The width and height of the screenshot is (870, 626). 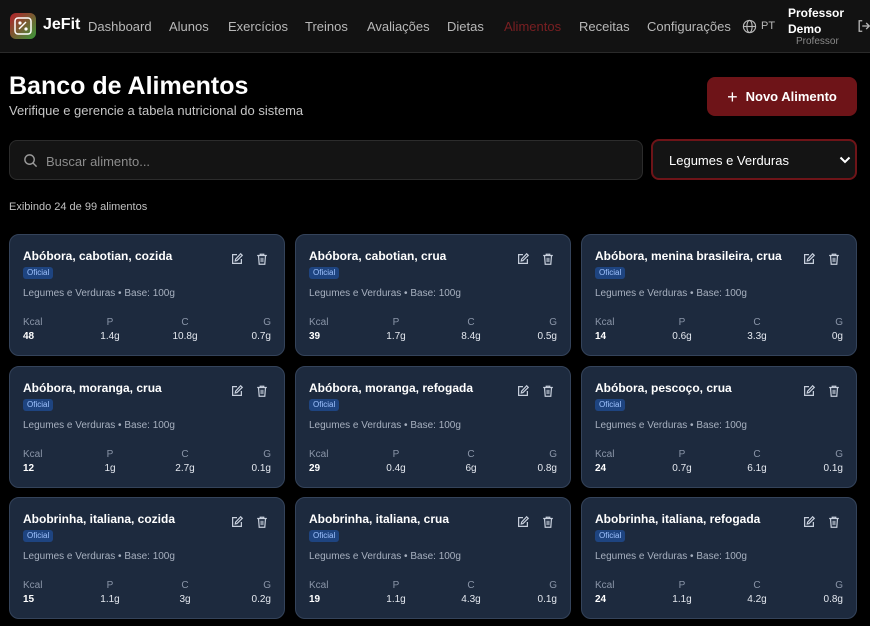 What do you see at coordinates (663, 388) in the screenshot?
I see `food-name: Abóbora, pescoço, crua` at bounding box center [663, 388].